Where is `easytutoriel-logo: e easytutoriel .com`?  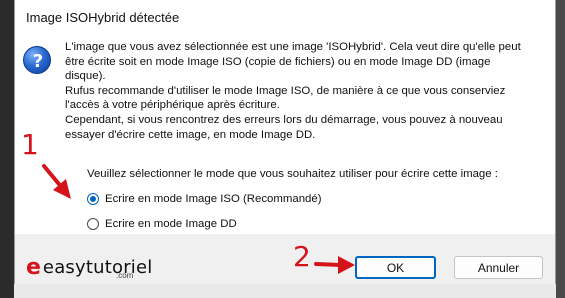
easytutoriel-logo: e easytutoriel .com is located at coordinates (89, 267).